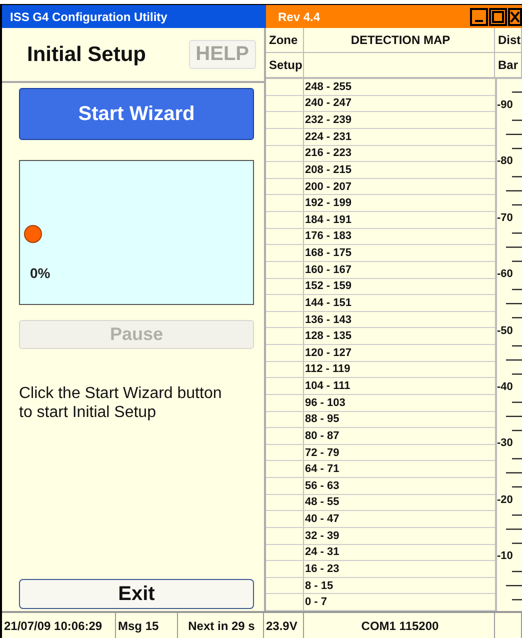 Image resolution: width=522 pixels, height=638 pixels. What do you see at coordinates (316, 602) in the screenshot?
I see `zone-range-cell-text: 0 - 7` at bounding box center [316, 602].